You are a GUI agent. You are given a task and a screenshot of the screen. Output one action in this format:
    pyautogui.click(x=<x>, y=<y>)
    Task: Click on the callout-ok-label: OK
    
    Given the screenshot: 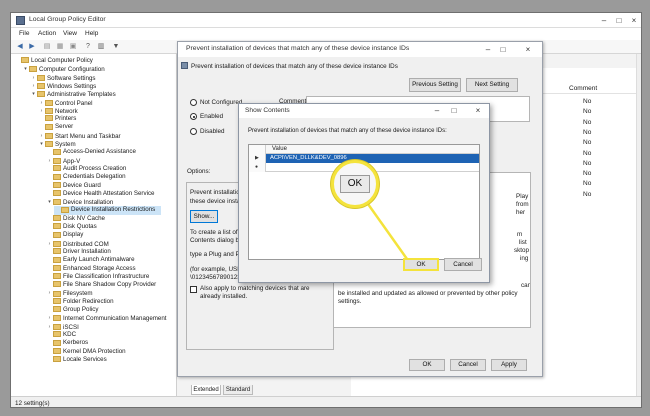 What is the action you would take?
    pyautogui.click(x=355, y=184)
    